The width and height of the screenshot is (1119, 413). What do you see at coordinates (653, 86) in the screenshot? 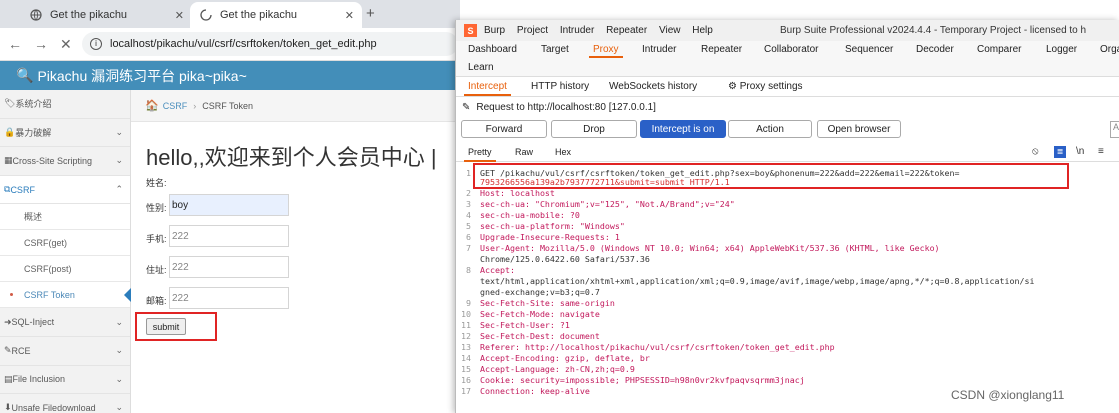
I see `tab-websockets-history: WebSockets history` at bounding box center [653, 86].